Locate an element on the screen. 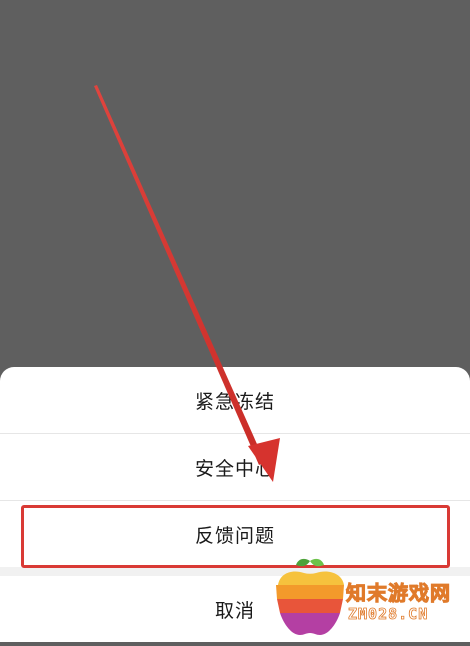 This screenshot has width=470, height=646. apple-logo-icon is located at coordinates (310, 596).